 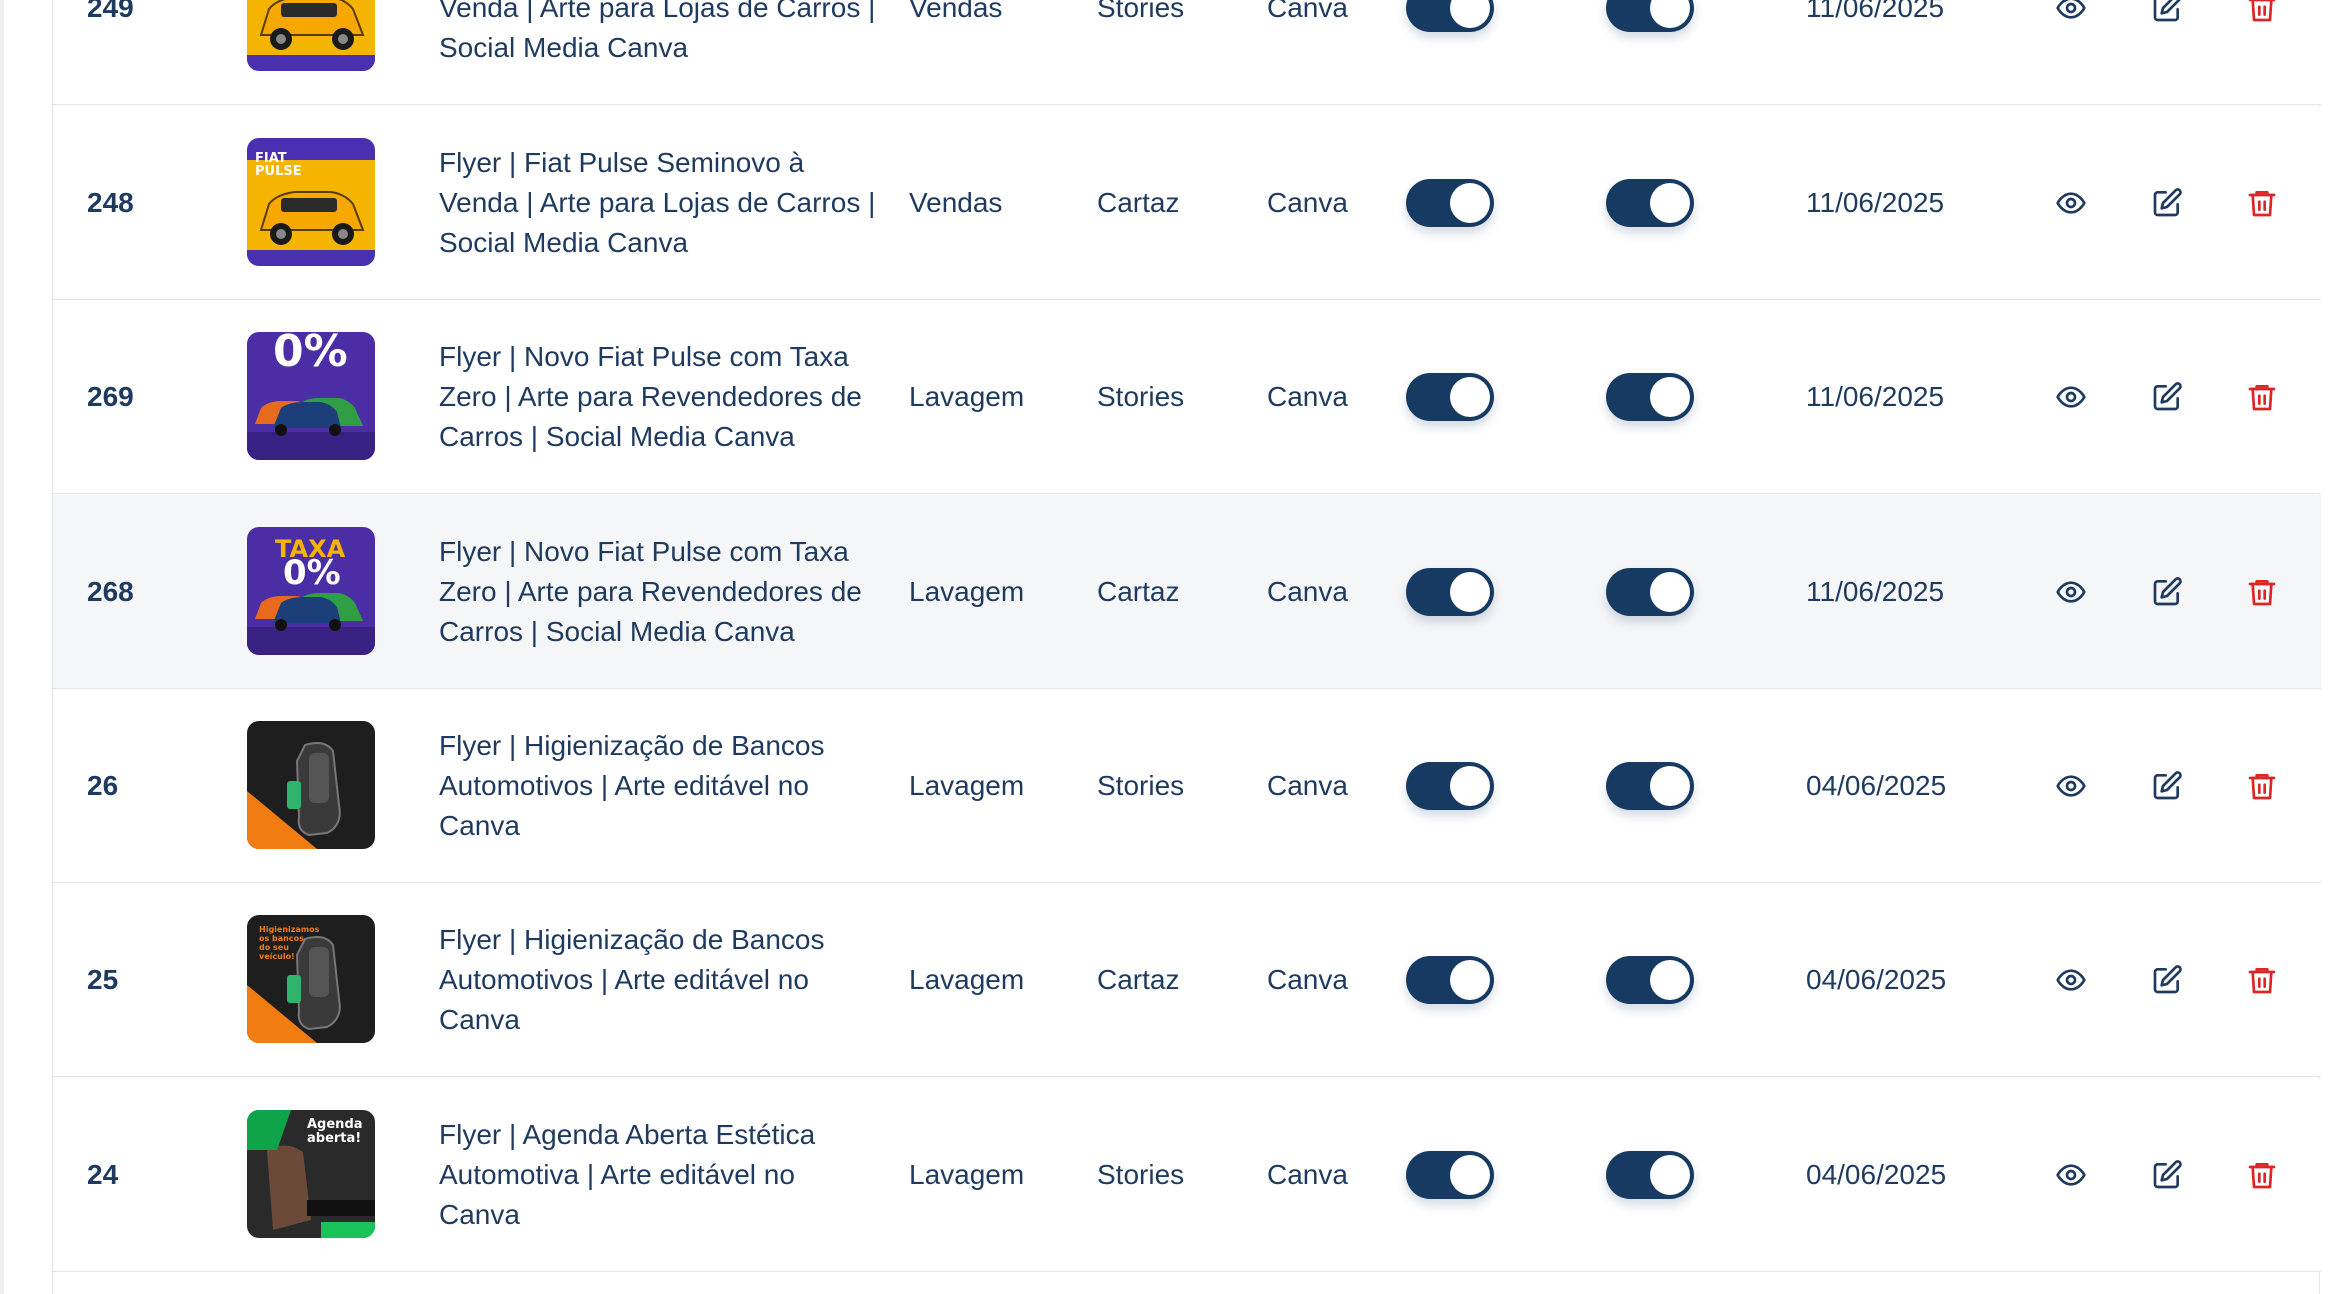 What do you see at coordinates (311, 979) in the screenshot?
I see `template-thumbnail: Higienizamos os bancos do seu veículo!` at bounding box center [311, 979].